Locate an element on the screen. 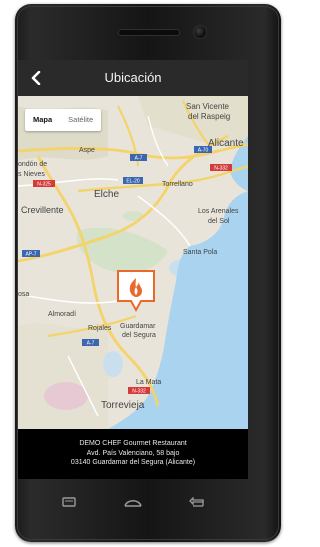 This screenshot has width=320, height=547. svg-text: A-70 is located at coordinates (203, 151).